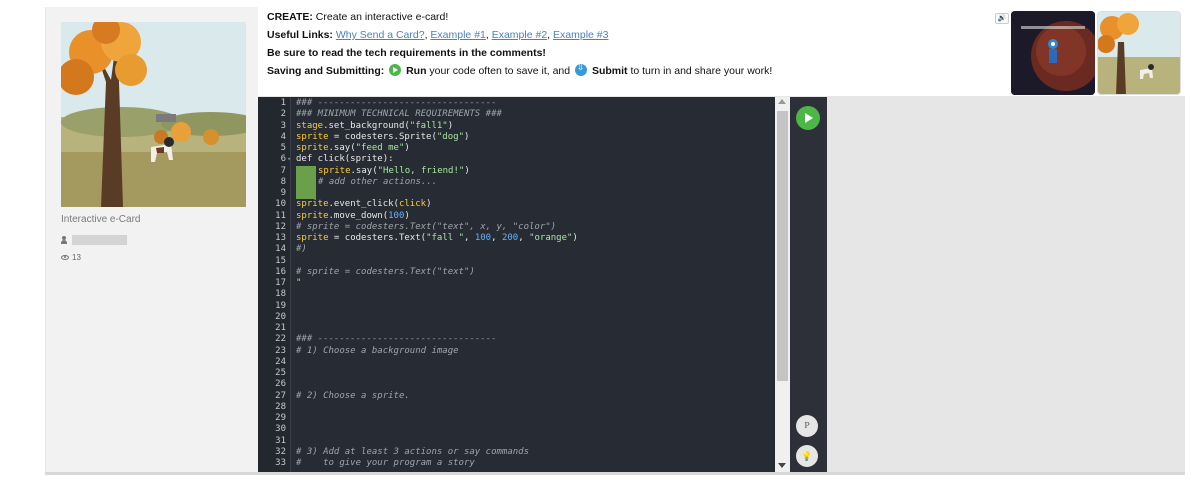 This screenshot has height=490, width=1194. Describe the element at coordinates (283, 193) in the screenshot. I see `line-number: 9` at that location.